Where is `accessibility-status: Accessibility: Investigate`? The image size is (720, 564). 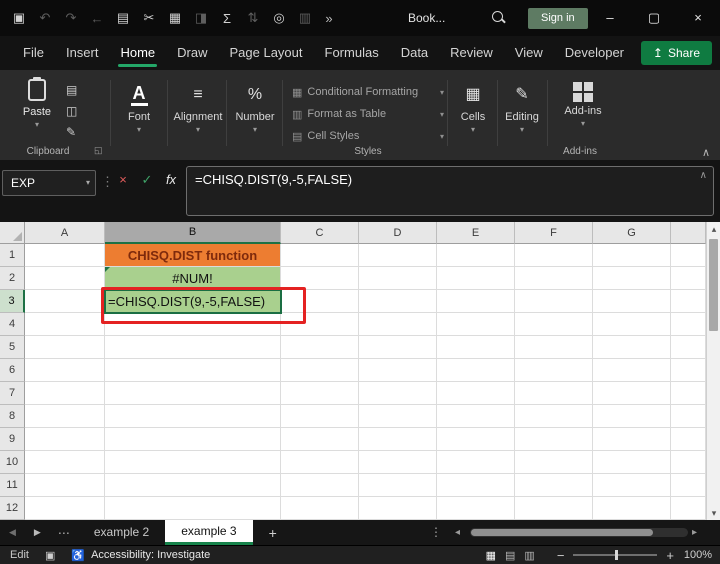 accessibility-status: Accessibility: Investigate is located at coordinates (150, 555).